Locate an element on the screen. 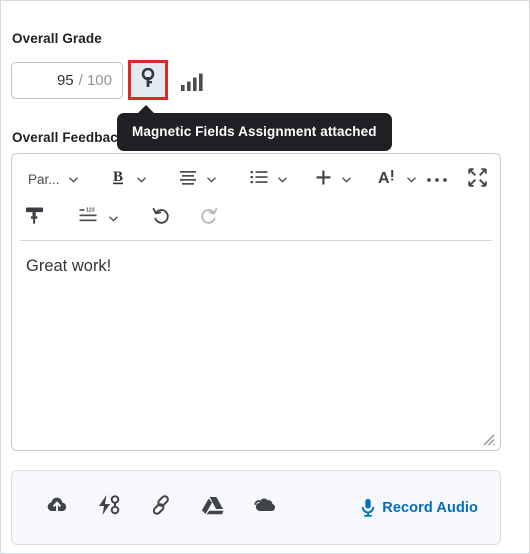 The image size is (530, 554). svg-text: 123 is located at coordinates (90, 211).